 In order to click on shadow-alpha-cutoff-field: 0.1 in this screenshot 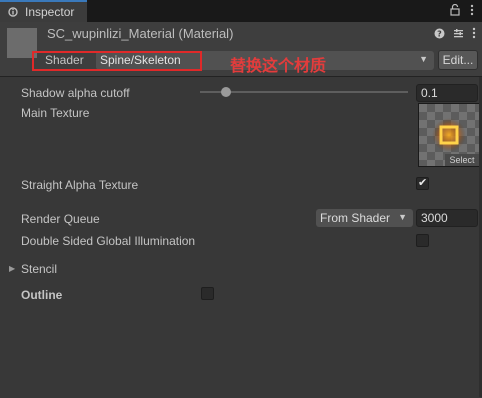, I will do `click(447, 93)`.